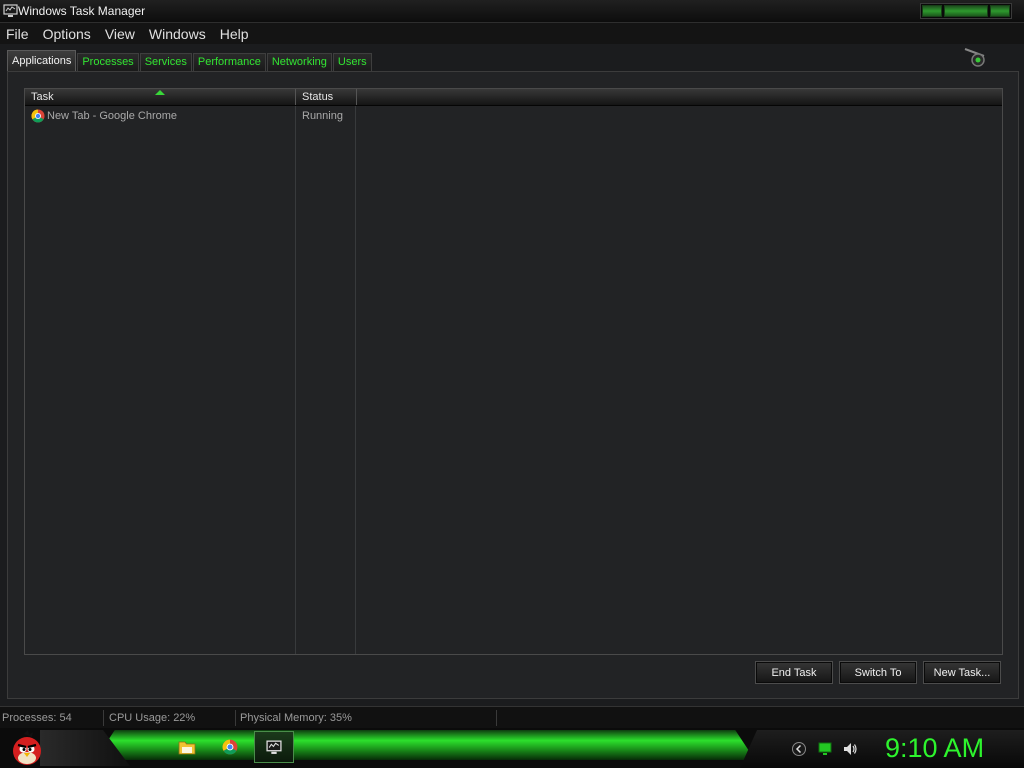  What do you see at coordinates (108, 62) in the screenshot?
I see `tab-processes: Processes` at bounding box center [108, 62].